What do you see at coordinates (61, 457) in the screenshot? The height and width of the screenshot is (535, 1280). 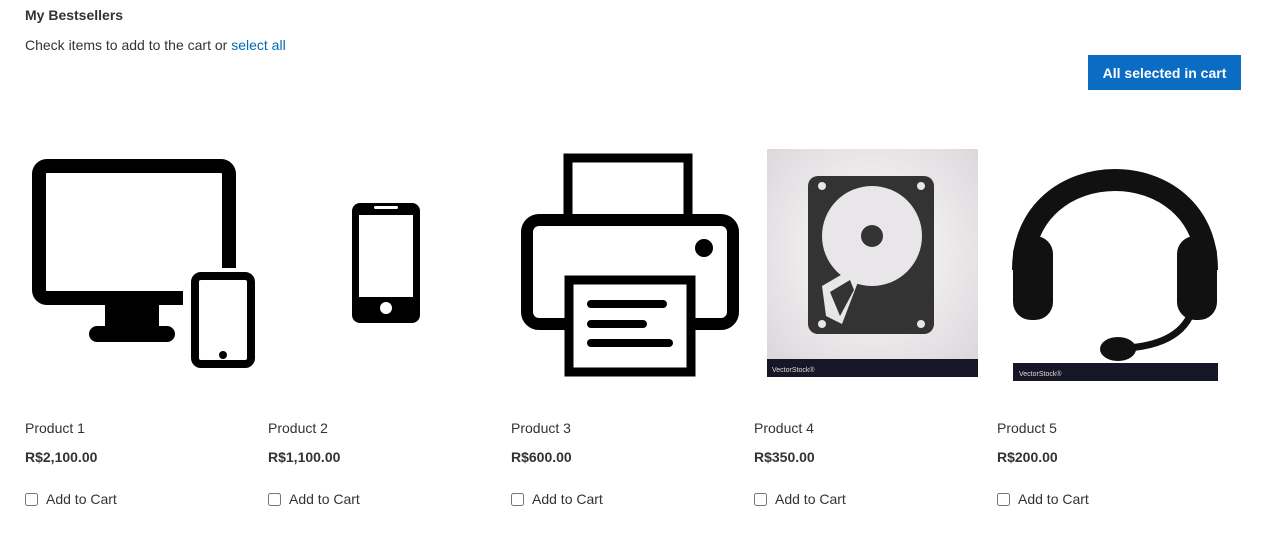 I see `product-price: R$2,100.00` at bounding box center [61, 457].